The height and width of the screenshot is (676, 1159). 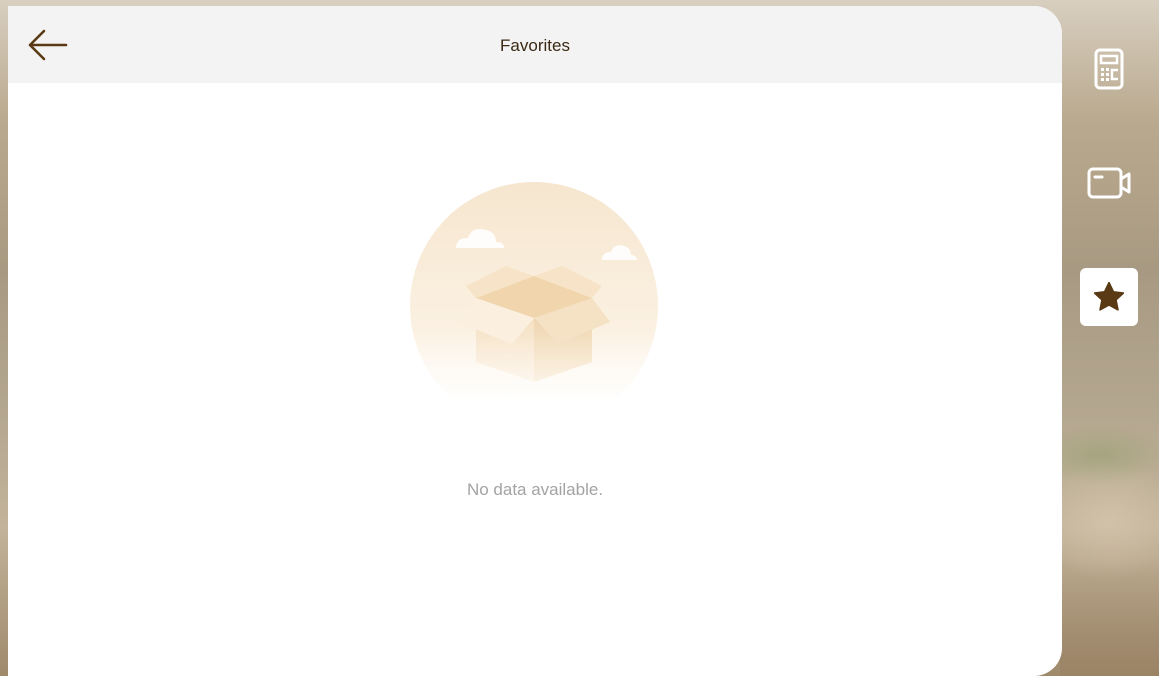 I want to click on favorites-button, so click(x=1109, y=297).